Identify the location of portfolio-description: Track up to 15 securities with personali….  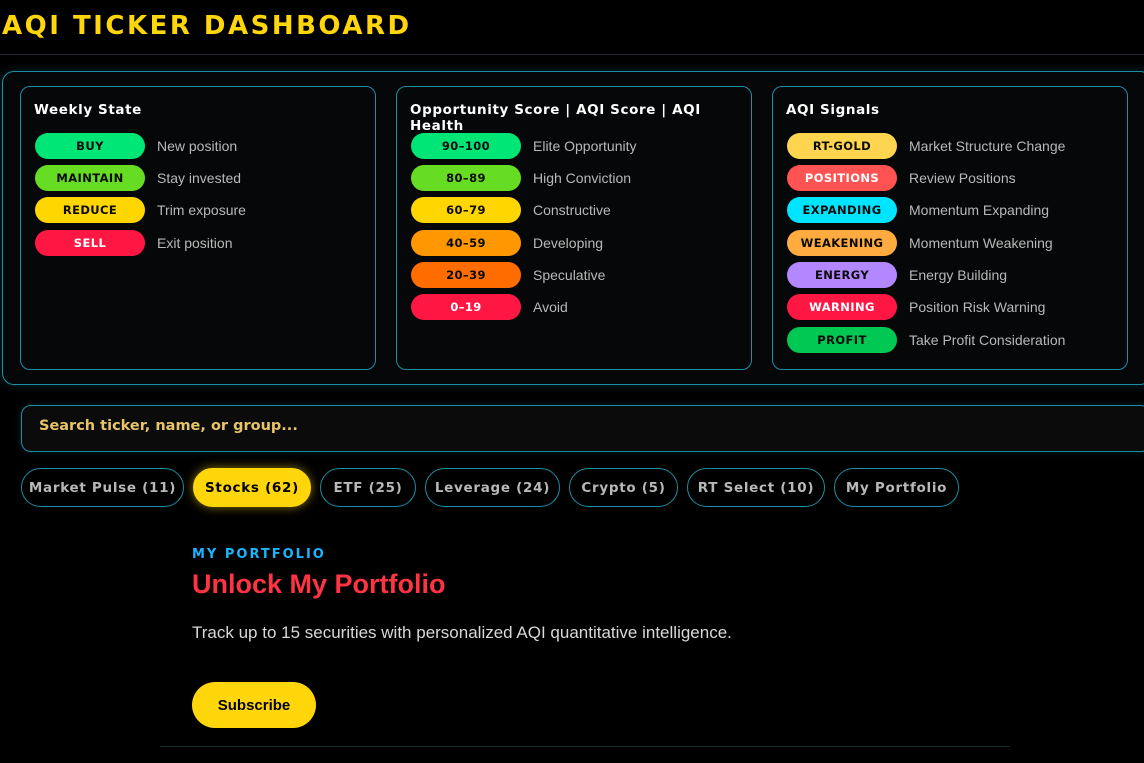
(462, 632).